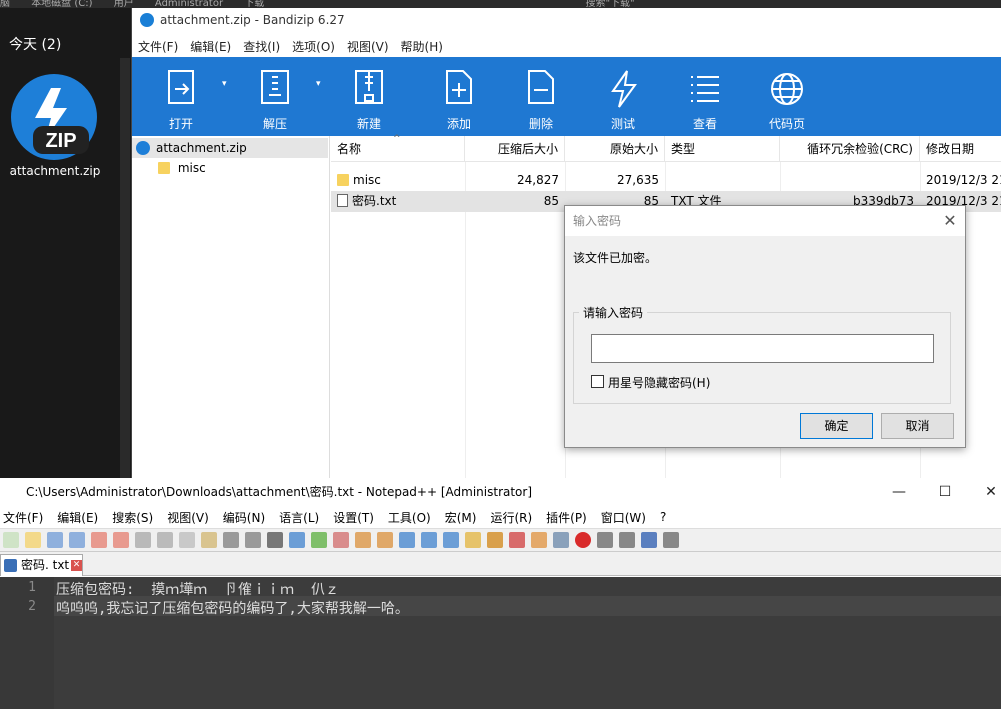 The image size is (1001, 709). What do you see at coordinates (165, 540) in the screenshot?
I see `cut-icon` at bounding box center [165, 540].